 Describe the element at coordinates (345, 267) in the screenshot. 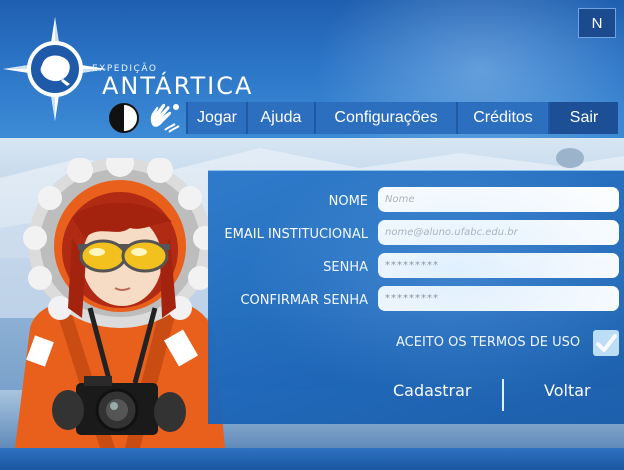

I see `password-label: SENHA` at that location.